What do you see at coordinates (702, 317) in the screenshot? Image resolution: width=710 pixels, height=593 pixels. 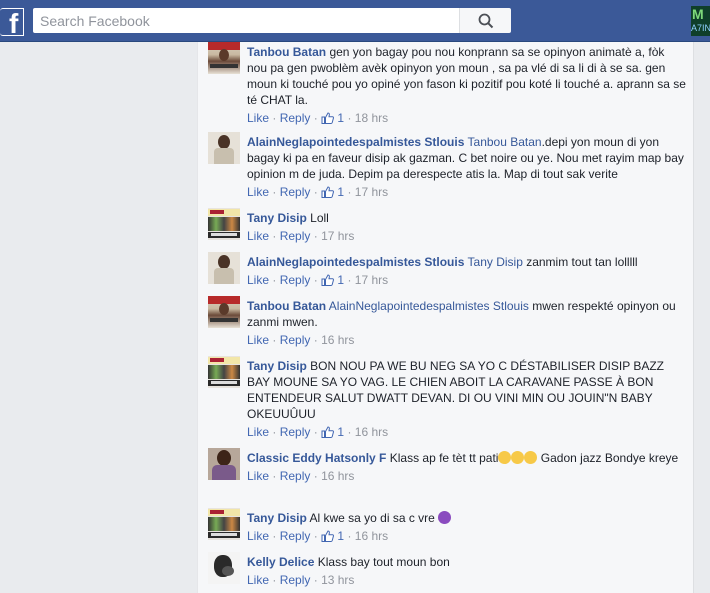 I see `right-column` at bounding box center [702, 317].